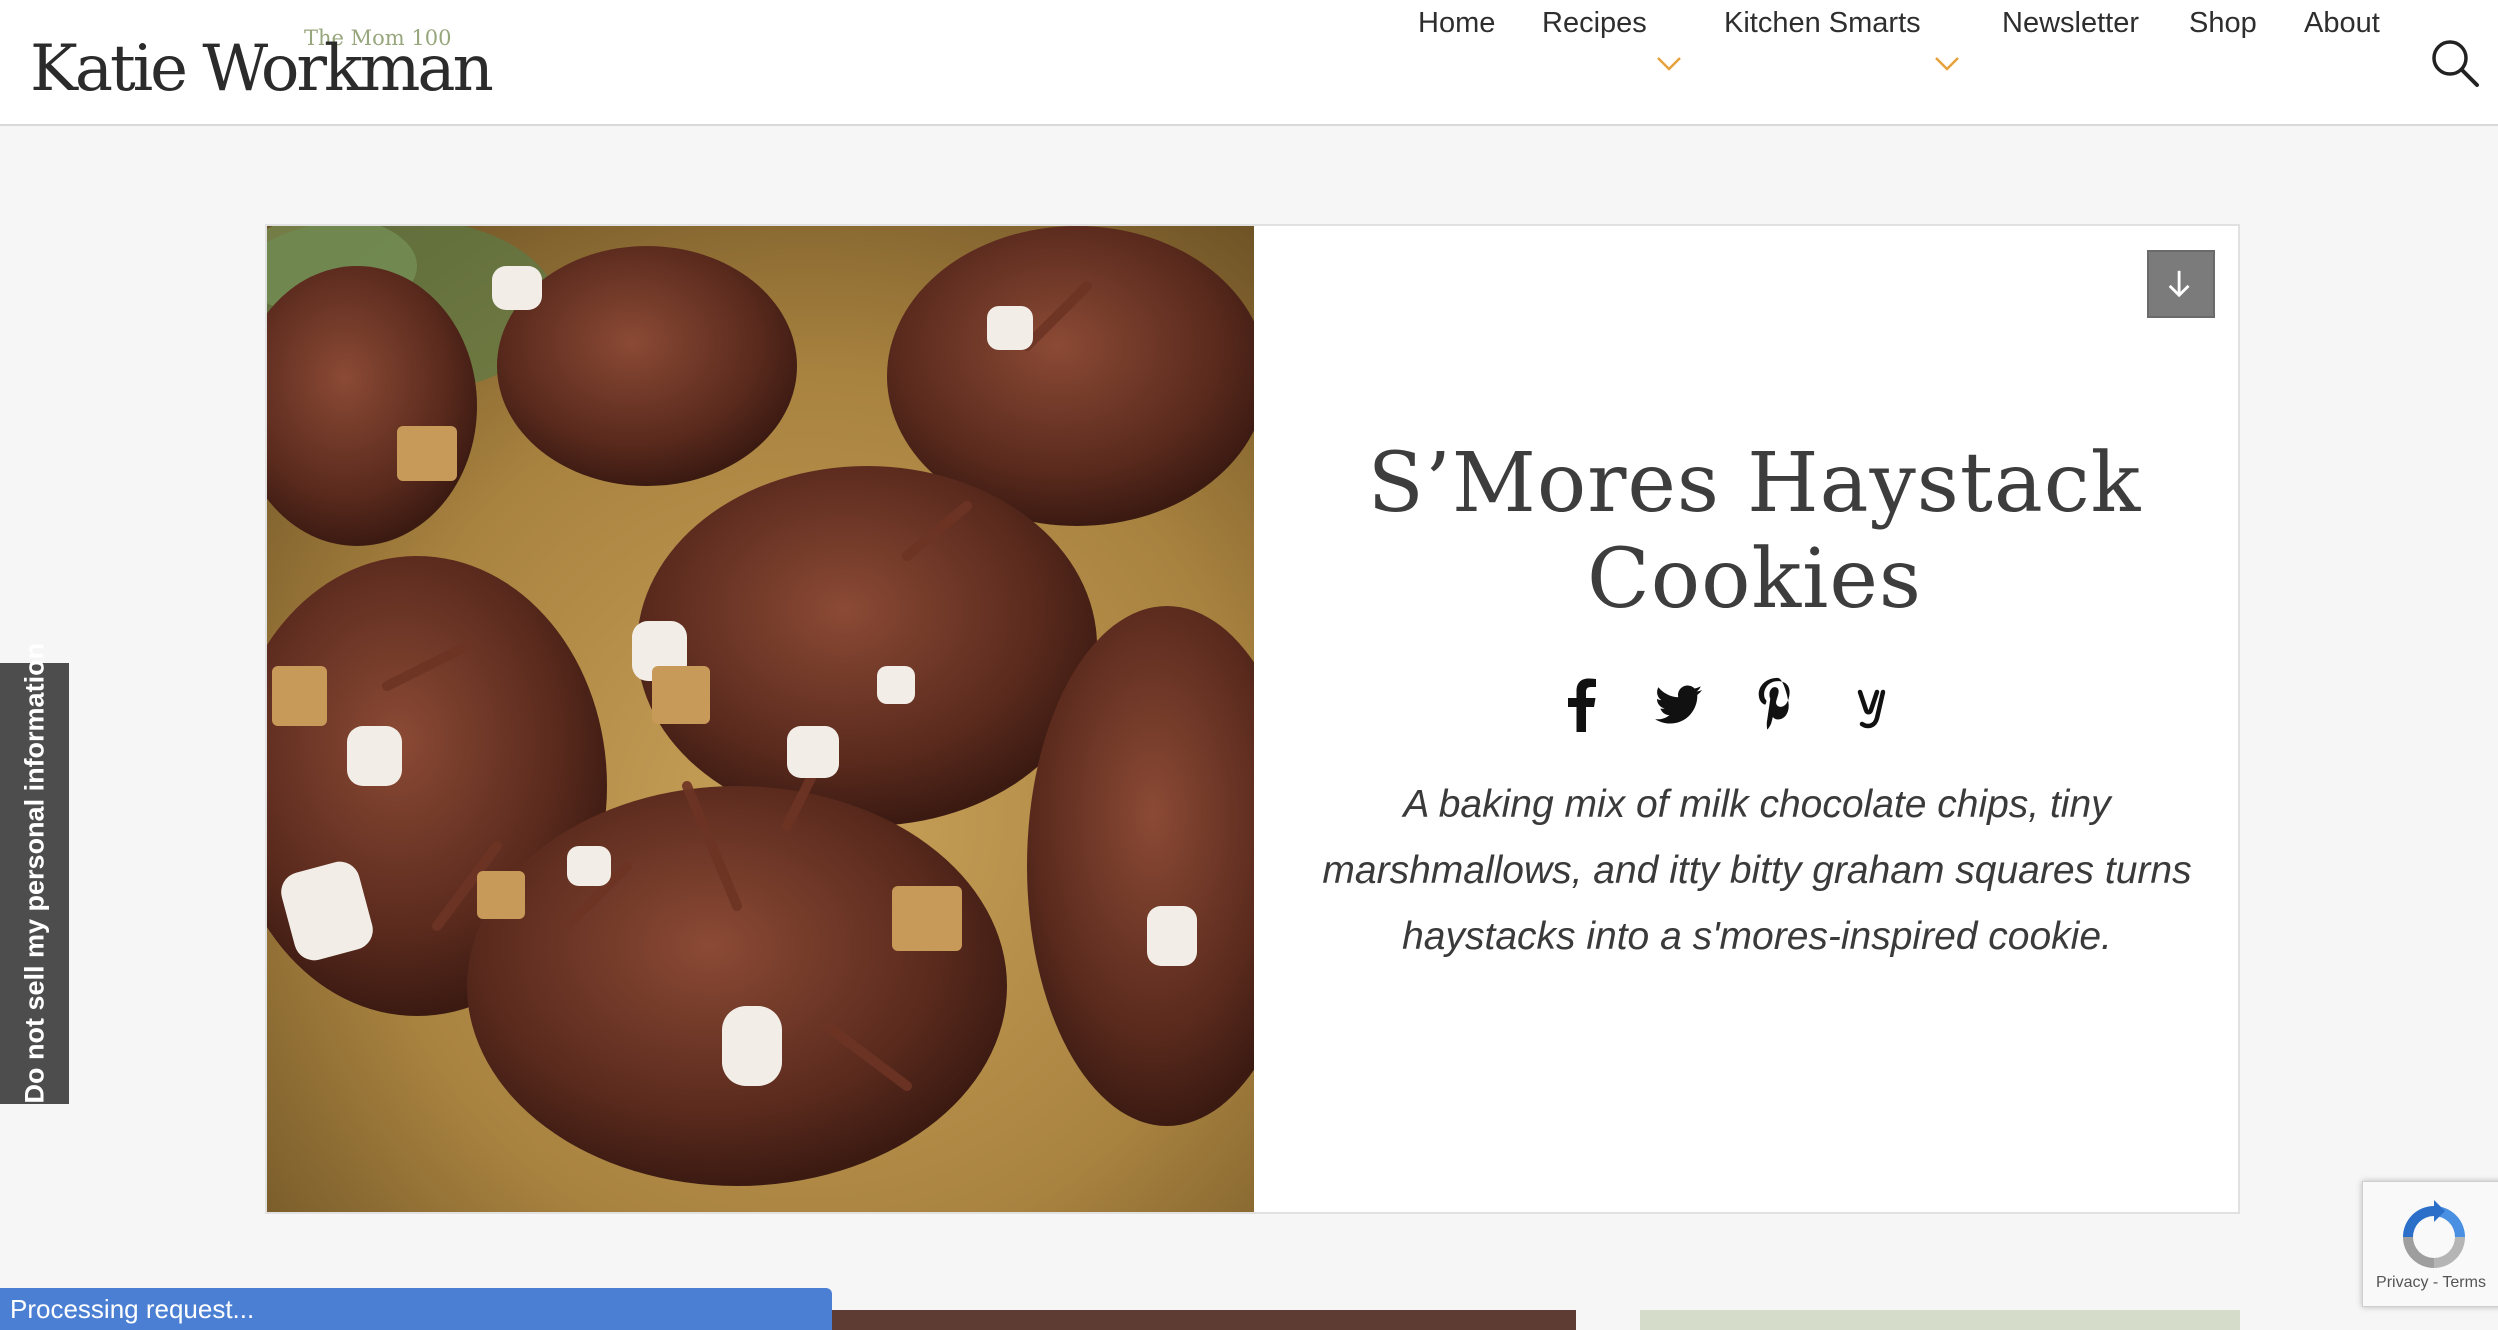 The width and height of the screenshot is (2498, 1330). What do you see at coordinates (2455, 63) in the screenshot?
I see `search-icon` at bounding box center [2455, 63].